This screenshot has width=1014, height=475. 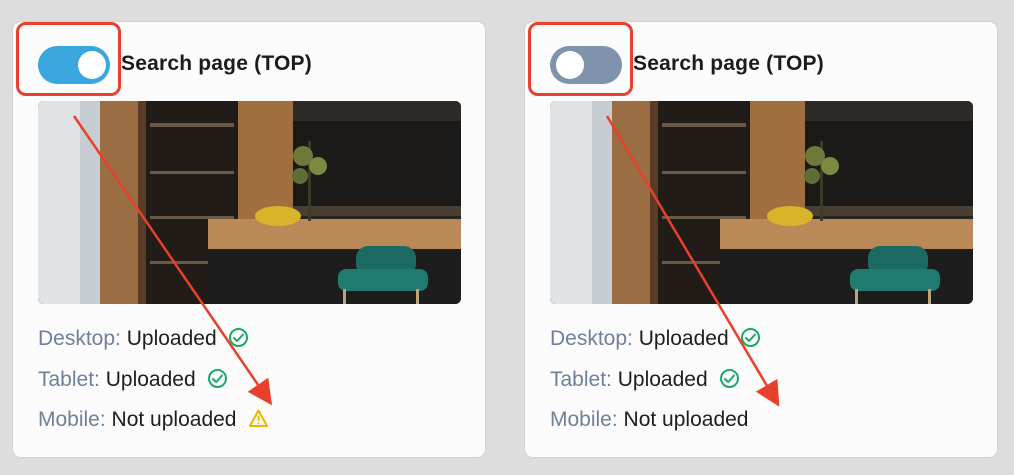 What do you see at coordinates (259, 418) in the screenshot?
I see `warning-triangle-icon` at bounding box center [259, 418].